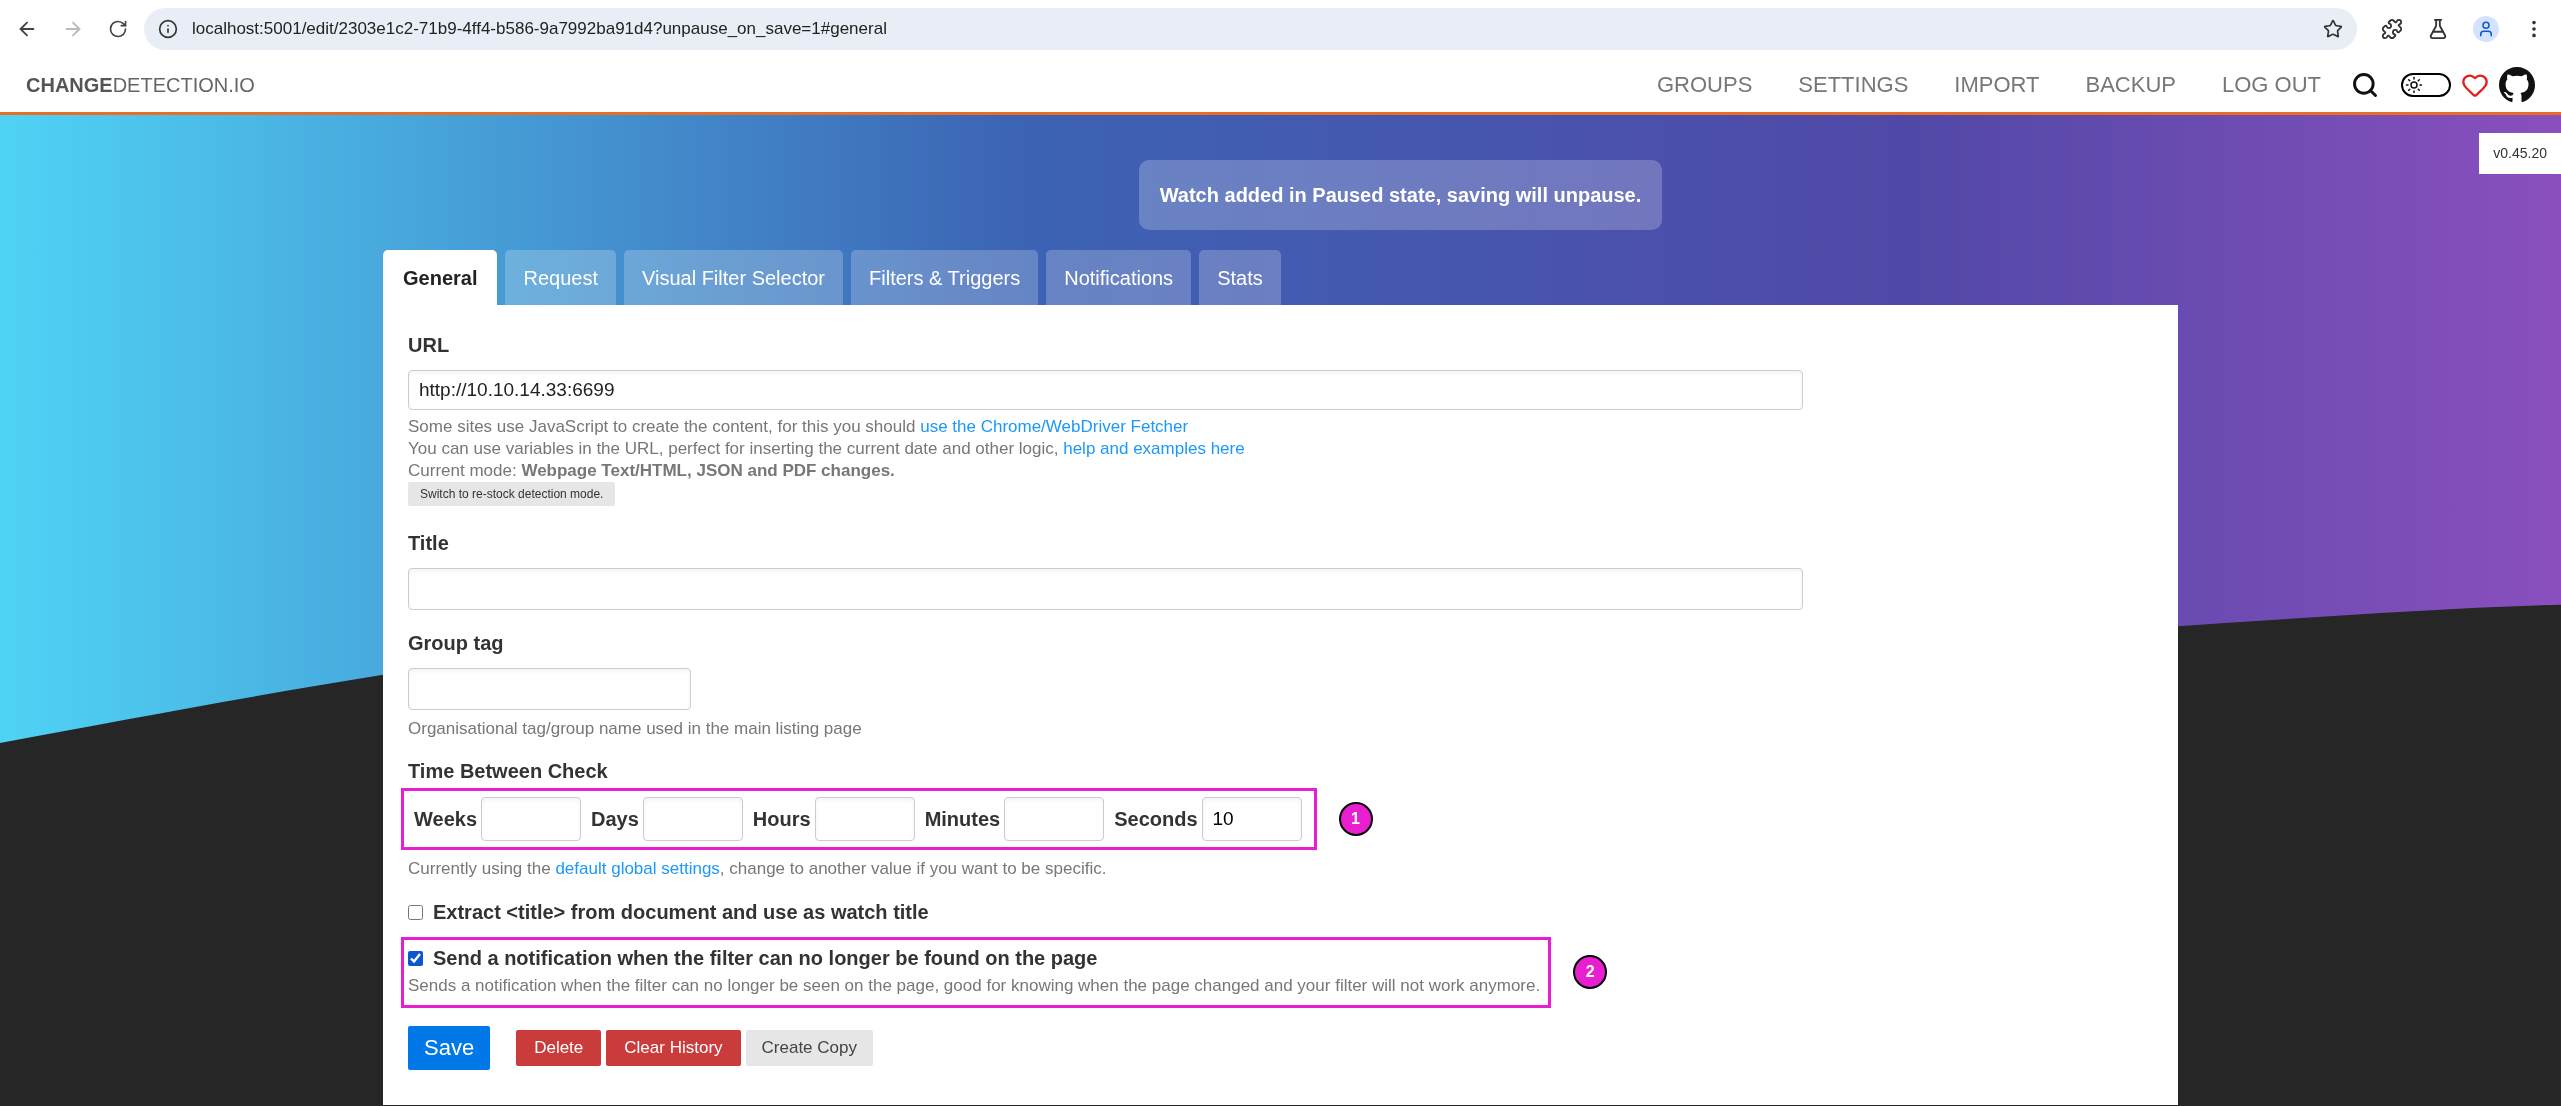  I want to click on address-bar: localhost:5001/edit/2303e1c2-71b9-4ff4-b586-9a7992ba91d4?unpause_on_save=1#general, so click(1250, 28).